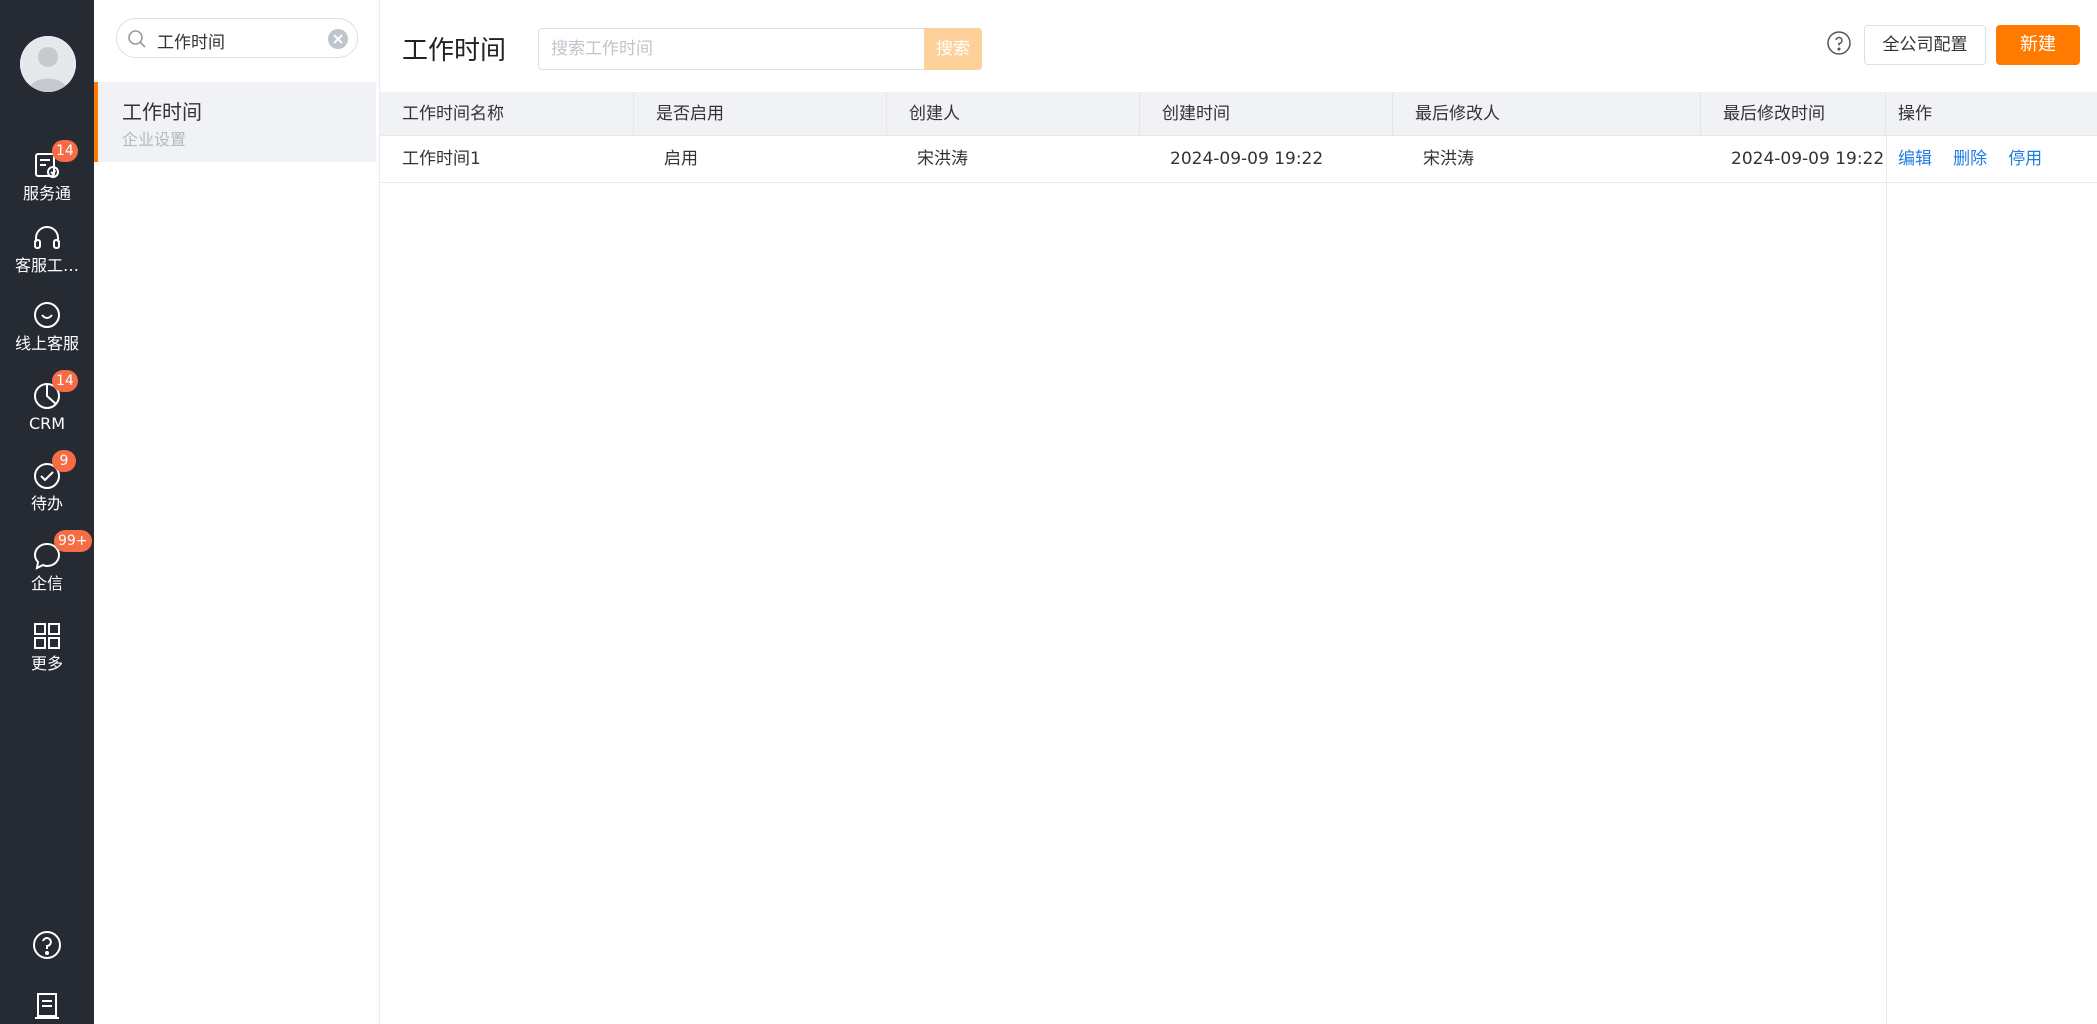 Image resolution: width=2097 pixels, height=1024 pixels. What do you see at coordinates (162, 112) in the screenshot?
I see `sidebar-item-title: 工作时间` at bounding box center [162, 112].